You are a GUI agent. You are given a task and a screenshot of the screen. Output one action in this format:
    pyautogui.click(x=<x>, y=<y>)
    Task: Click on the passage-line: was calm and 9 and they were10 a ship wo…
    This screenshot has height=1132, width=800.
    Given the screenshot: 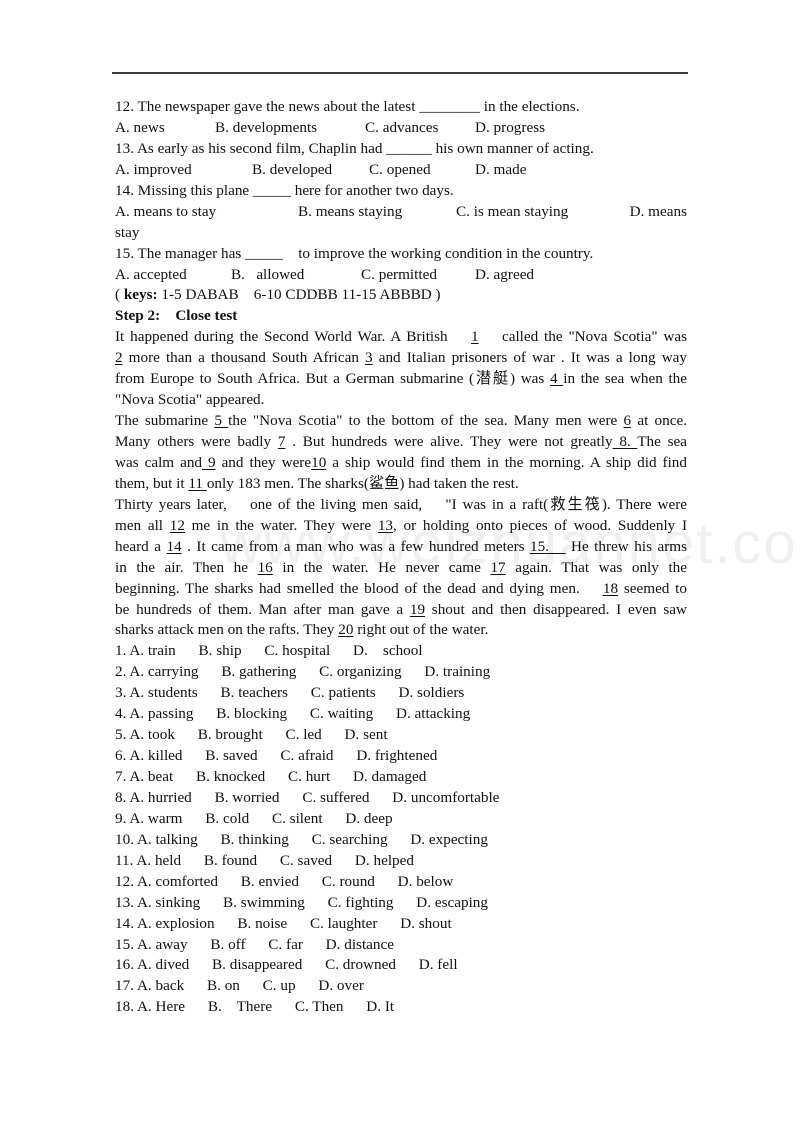 What is the action you would take?
    pyautogui.click(x=401, y=463)
    